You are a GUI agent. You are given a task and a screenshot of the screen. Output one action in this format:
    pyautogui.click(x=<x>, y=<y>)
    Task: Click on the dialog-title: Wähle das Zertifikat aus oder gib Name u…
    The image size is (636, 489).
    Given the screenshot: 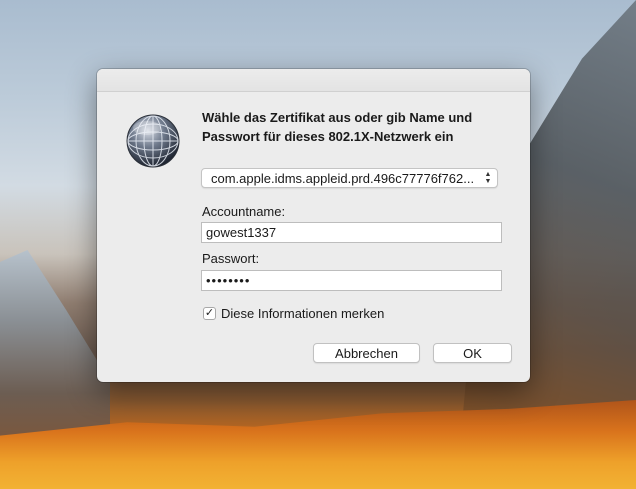 What is the action you would take?
    pyautogui.click(x=337, y=127)
    